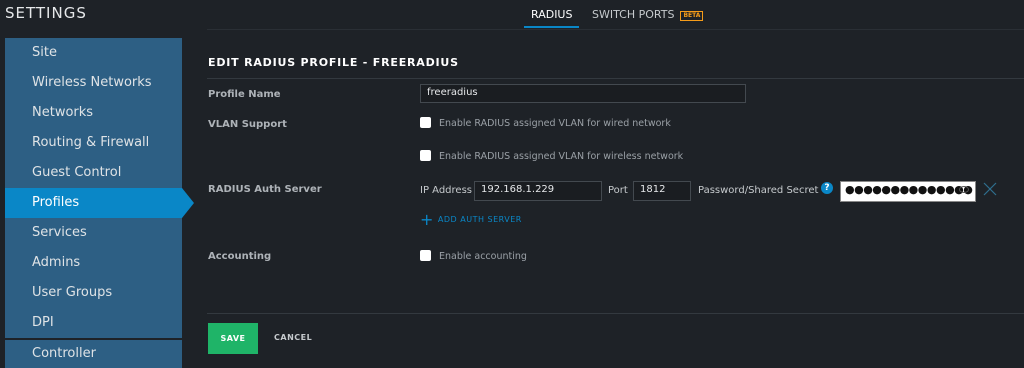  Describe the element at coordinates (244, 94) in the screenshot. I see `profile-name-label: Profile Name` at that location.